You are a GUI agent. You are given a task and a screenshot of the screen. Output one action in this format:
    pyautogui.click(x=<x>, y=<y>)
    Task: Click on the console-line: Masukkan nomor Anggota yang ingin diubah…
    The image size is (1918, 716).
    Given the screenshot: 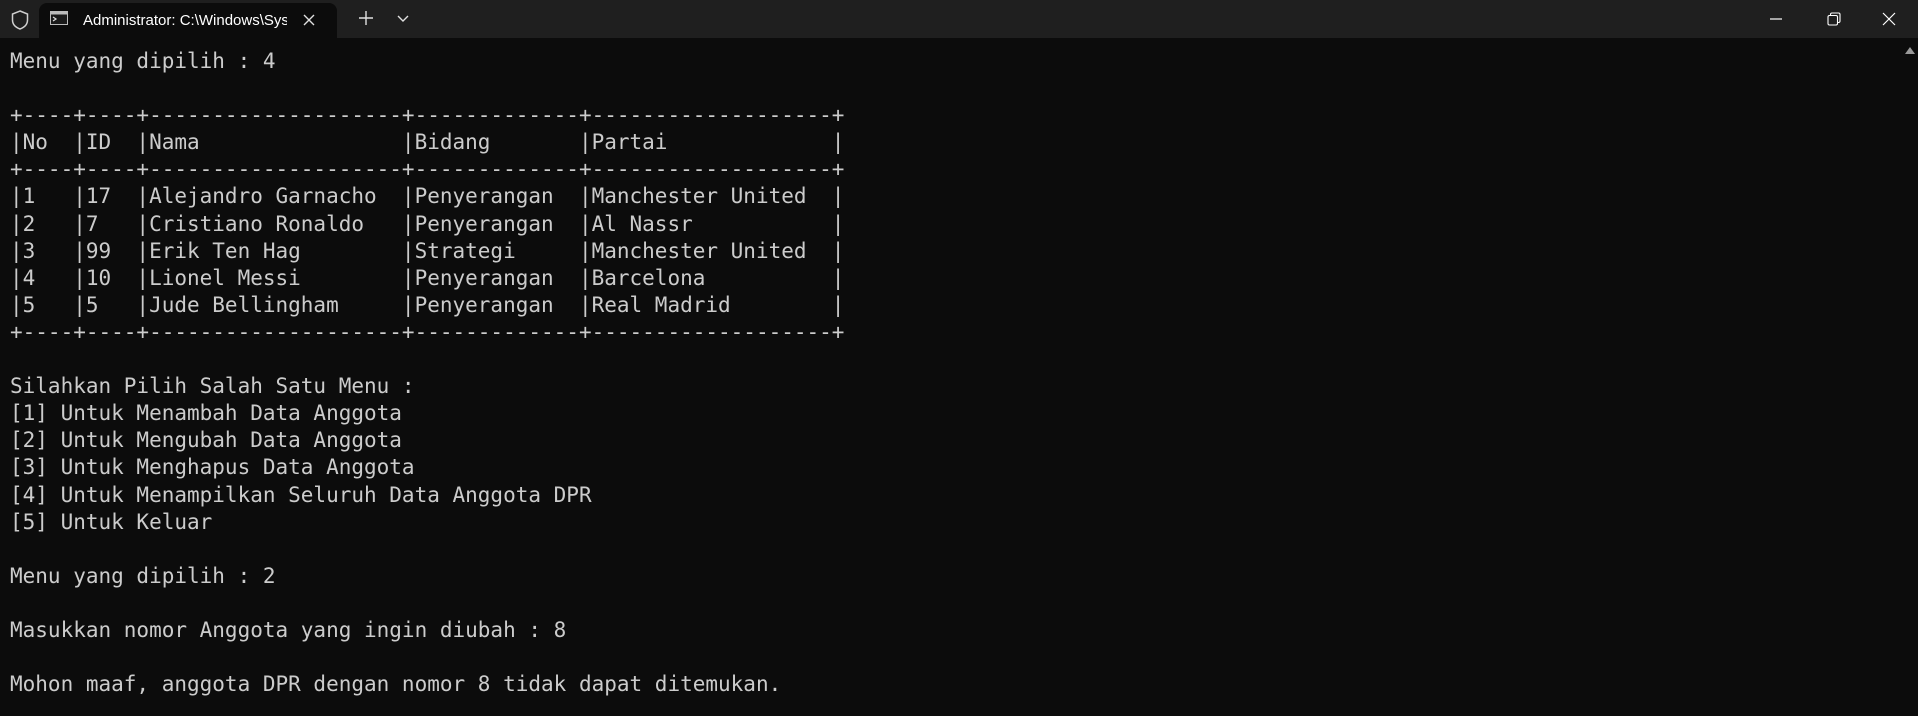 What is the action you would take?
    pyautogui.click(x=288, y=629)
    